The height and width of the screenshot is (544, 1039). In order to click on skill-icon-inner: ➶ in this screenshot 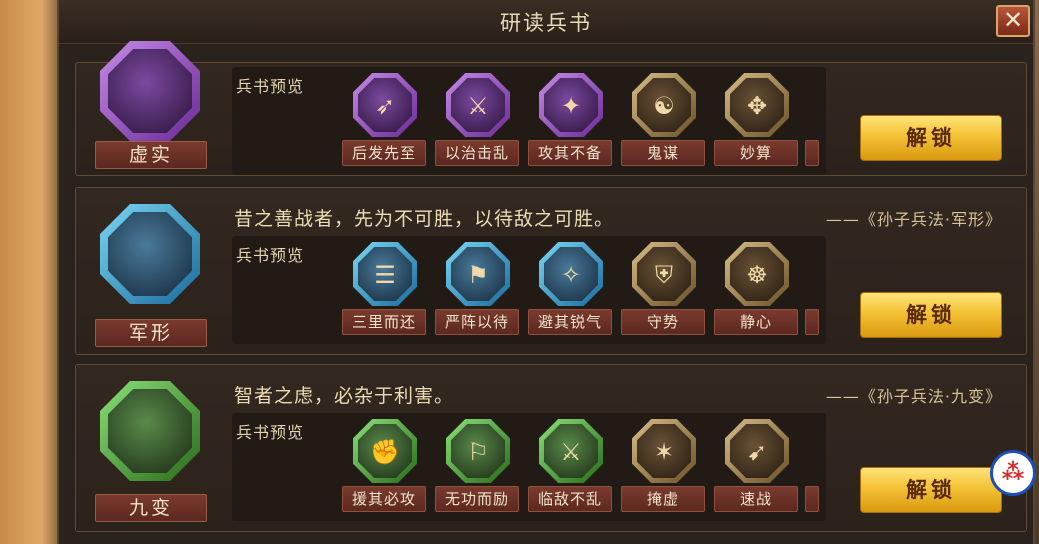, I will do `click(385, 105)`.